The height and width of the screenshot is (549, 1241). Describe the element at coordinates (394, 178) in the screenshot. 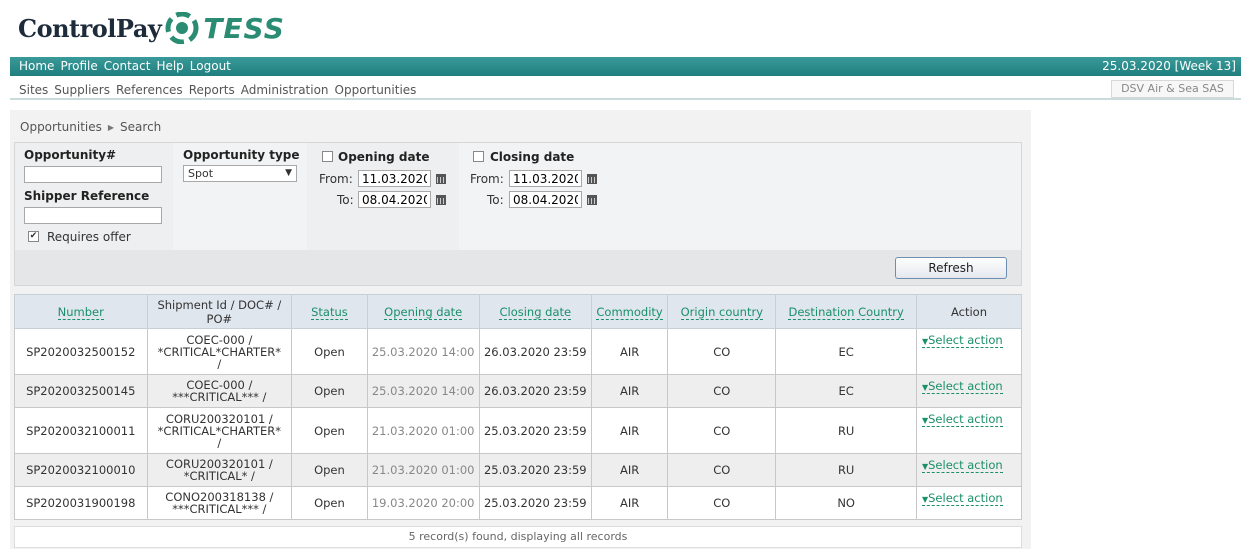

I see `opening-from-input` at that location.